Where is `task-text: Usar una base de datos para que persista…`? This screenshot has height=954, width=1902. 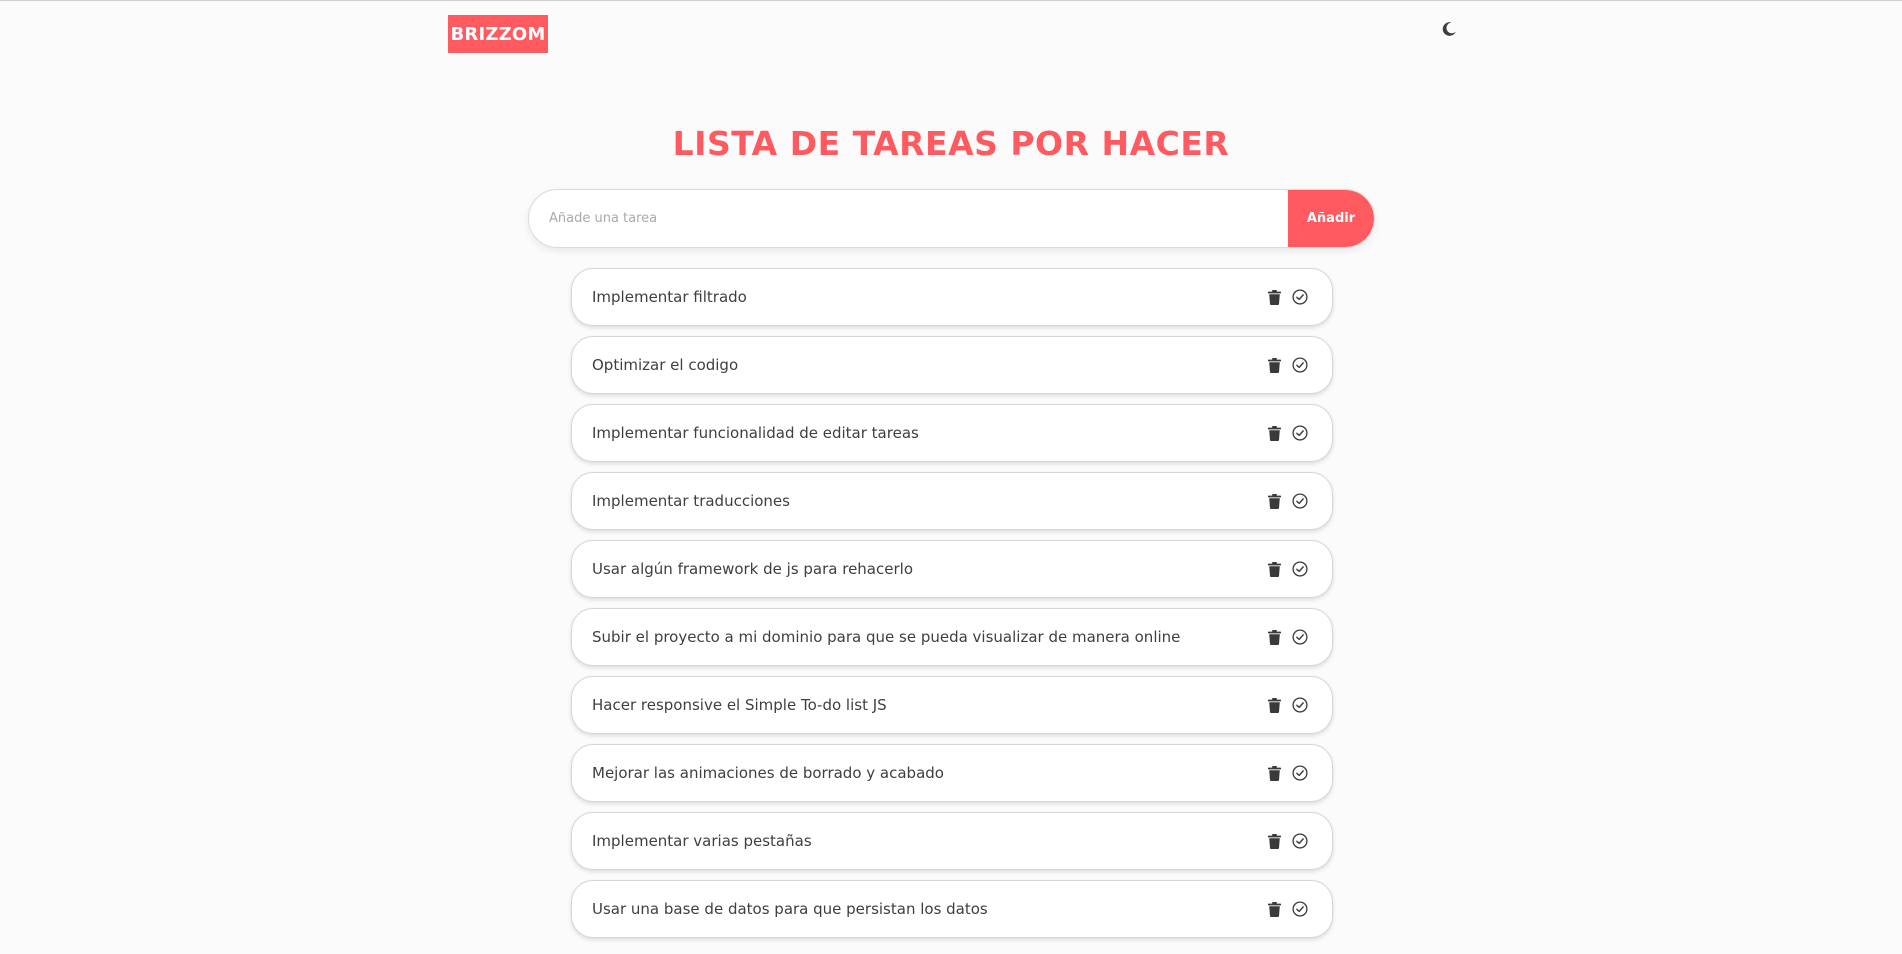
task-text: Usar una base de datos para que persista… is located at coordinates (790, 909).